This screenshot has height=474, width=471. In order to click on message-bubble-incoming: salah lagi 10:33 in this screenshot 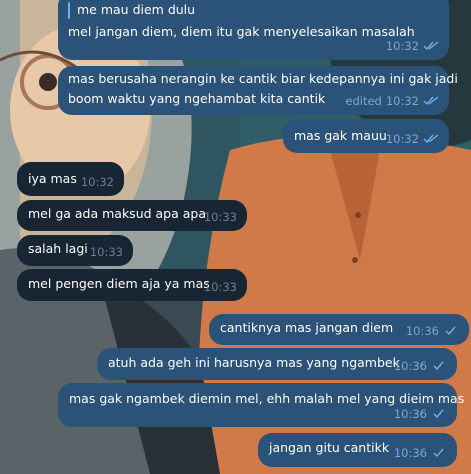, I will do `click(75, 250)`.